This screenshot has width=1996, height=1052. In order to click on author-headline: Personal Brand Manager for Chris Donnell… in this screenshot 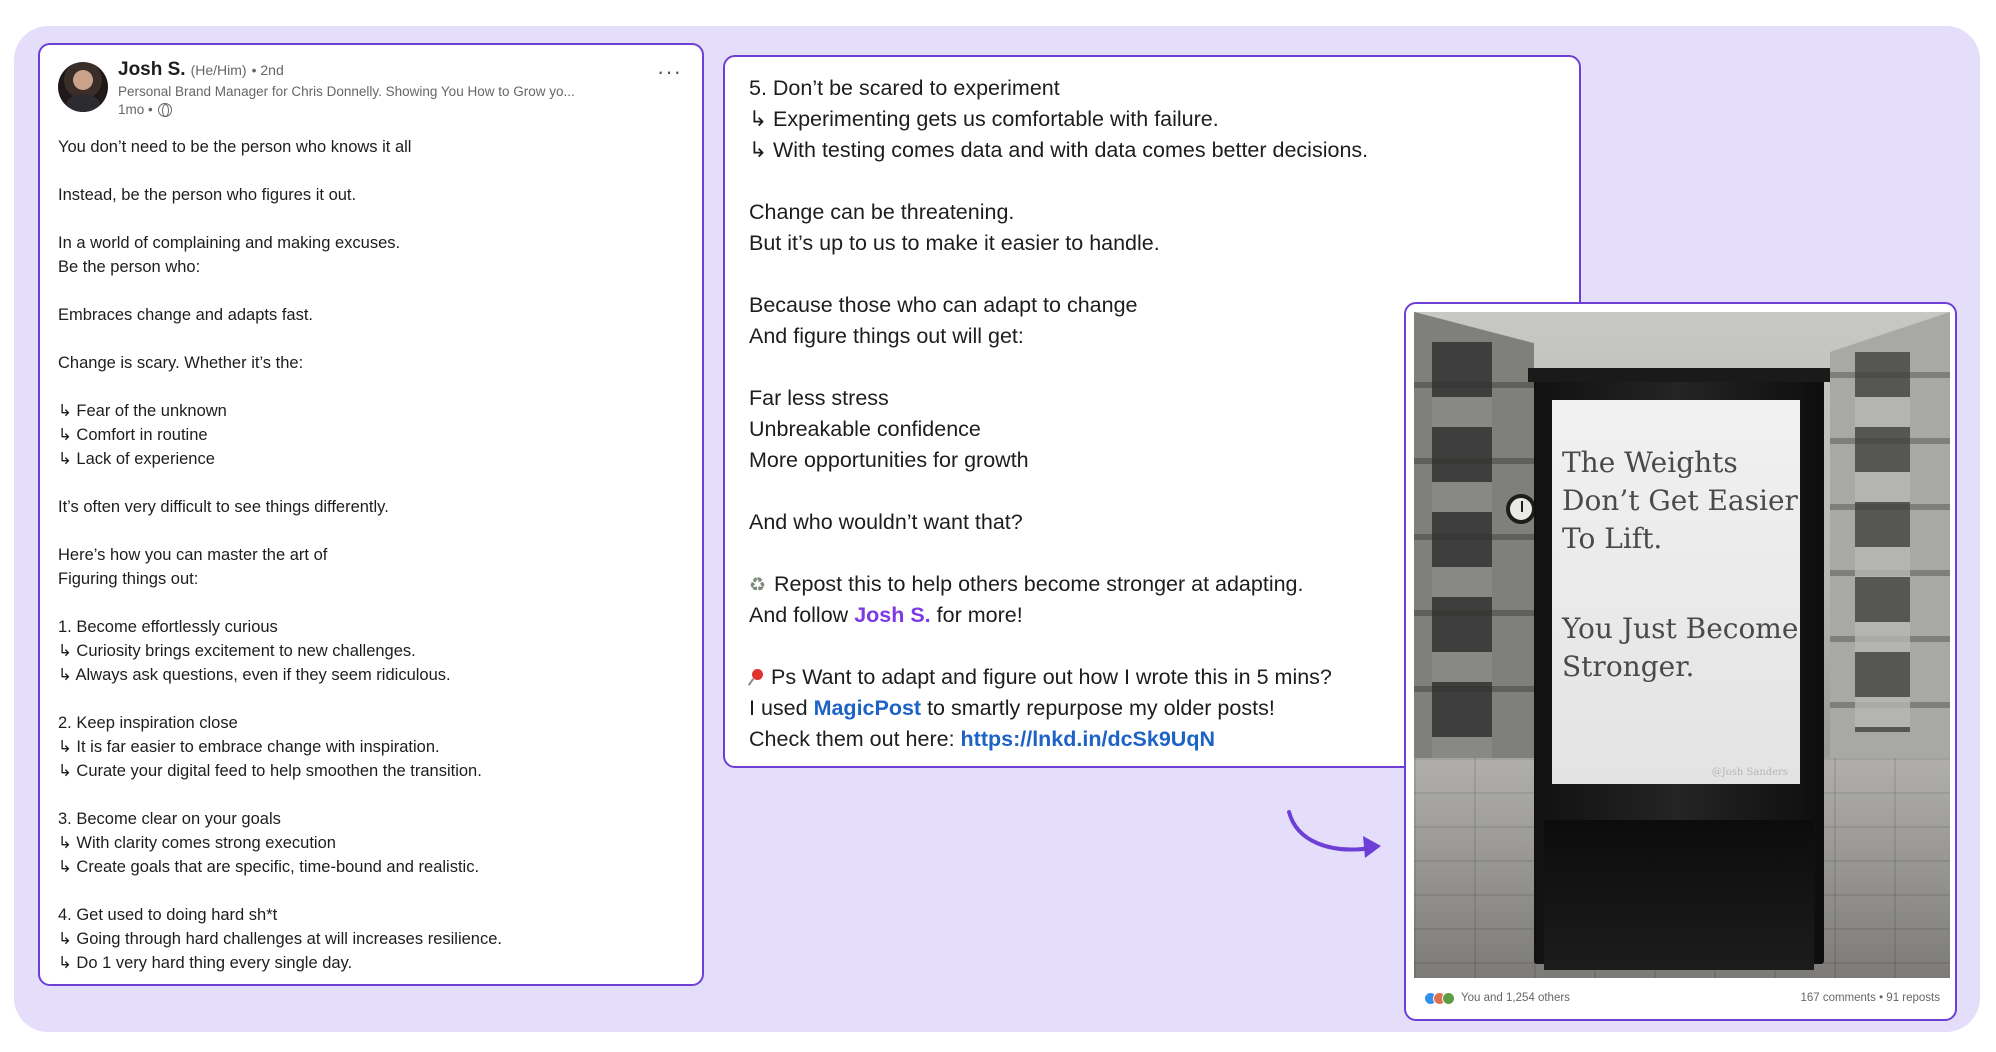, I will do `click(346, 91)`.